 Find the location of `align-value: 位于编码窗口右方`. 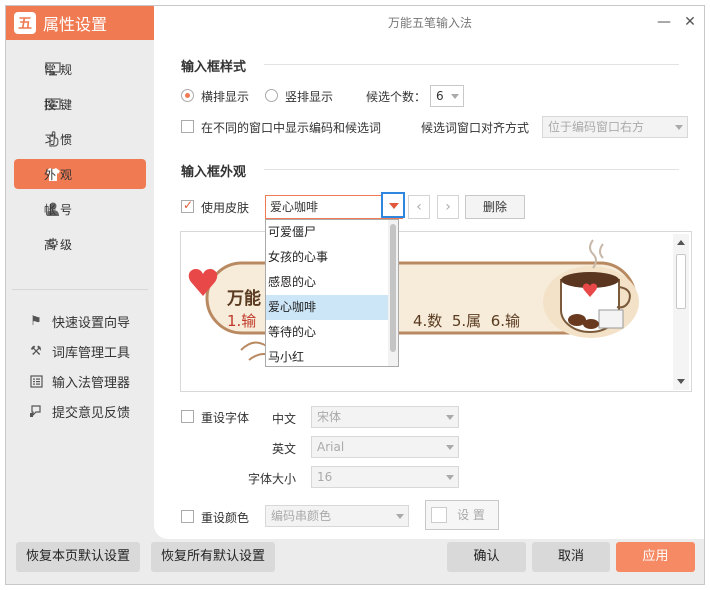

align-value: 位于编码窗口右方 is located at coordinates (596, 127).